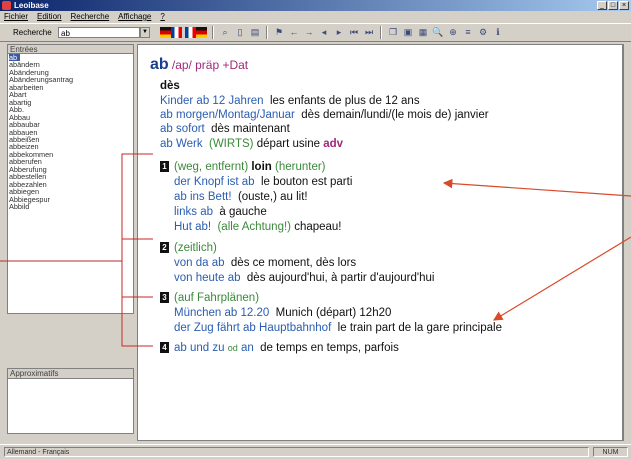  I want to click on prev-icon: ◂, so click(324, 32).